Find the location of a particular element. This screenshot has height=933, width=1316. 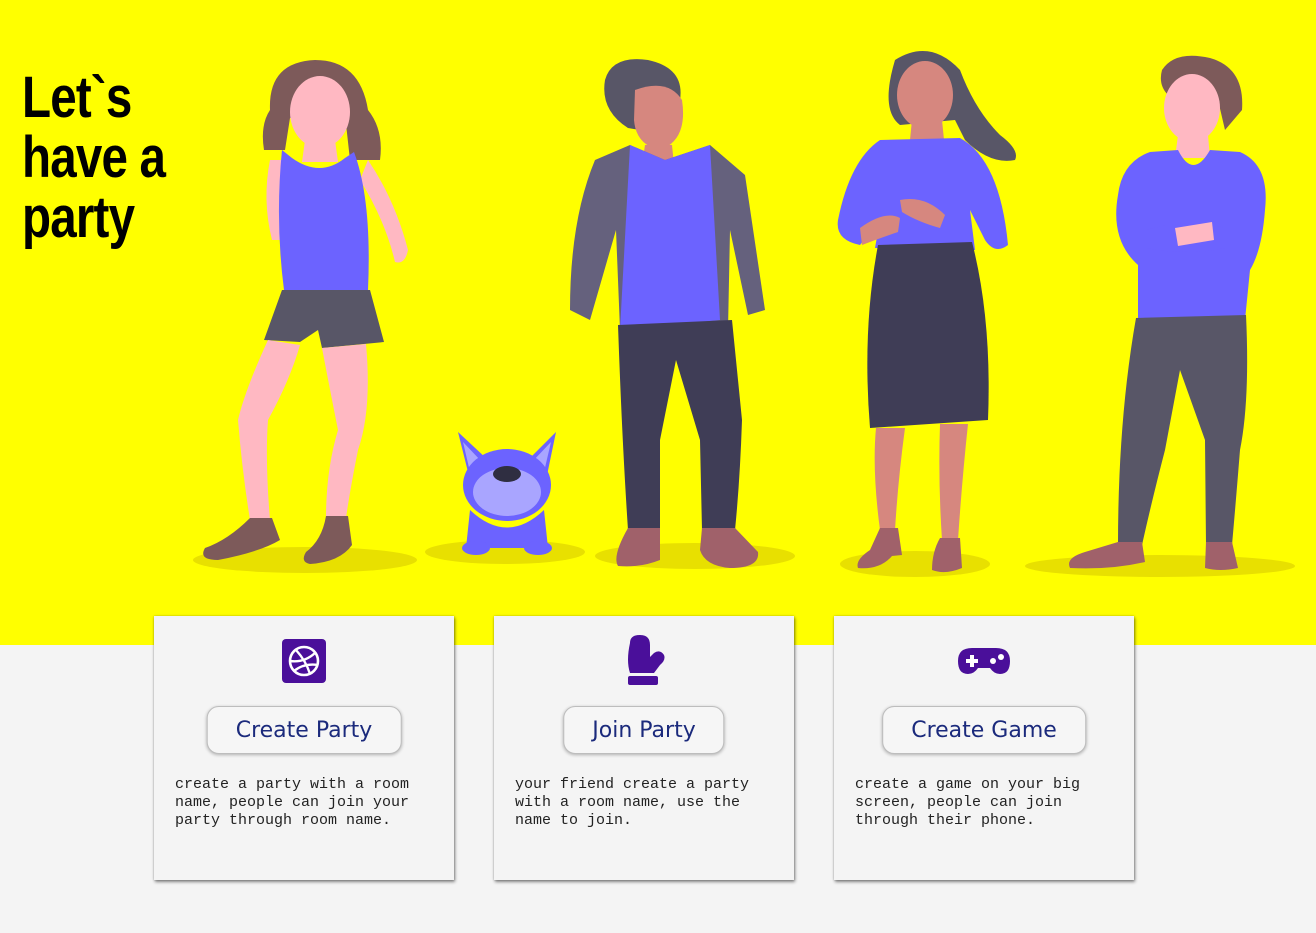

title-line-3: party is located at coordinates (78, 217).